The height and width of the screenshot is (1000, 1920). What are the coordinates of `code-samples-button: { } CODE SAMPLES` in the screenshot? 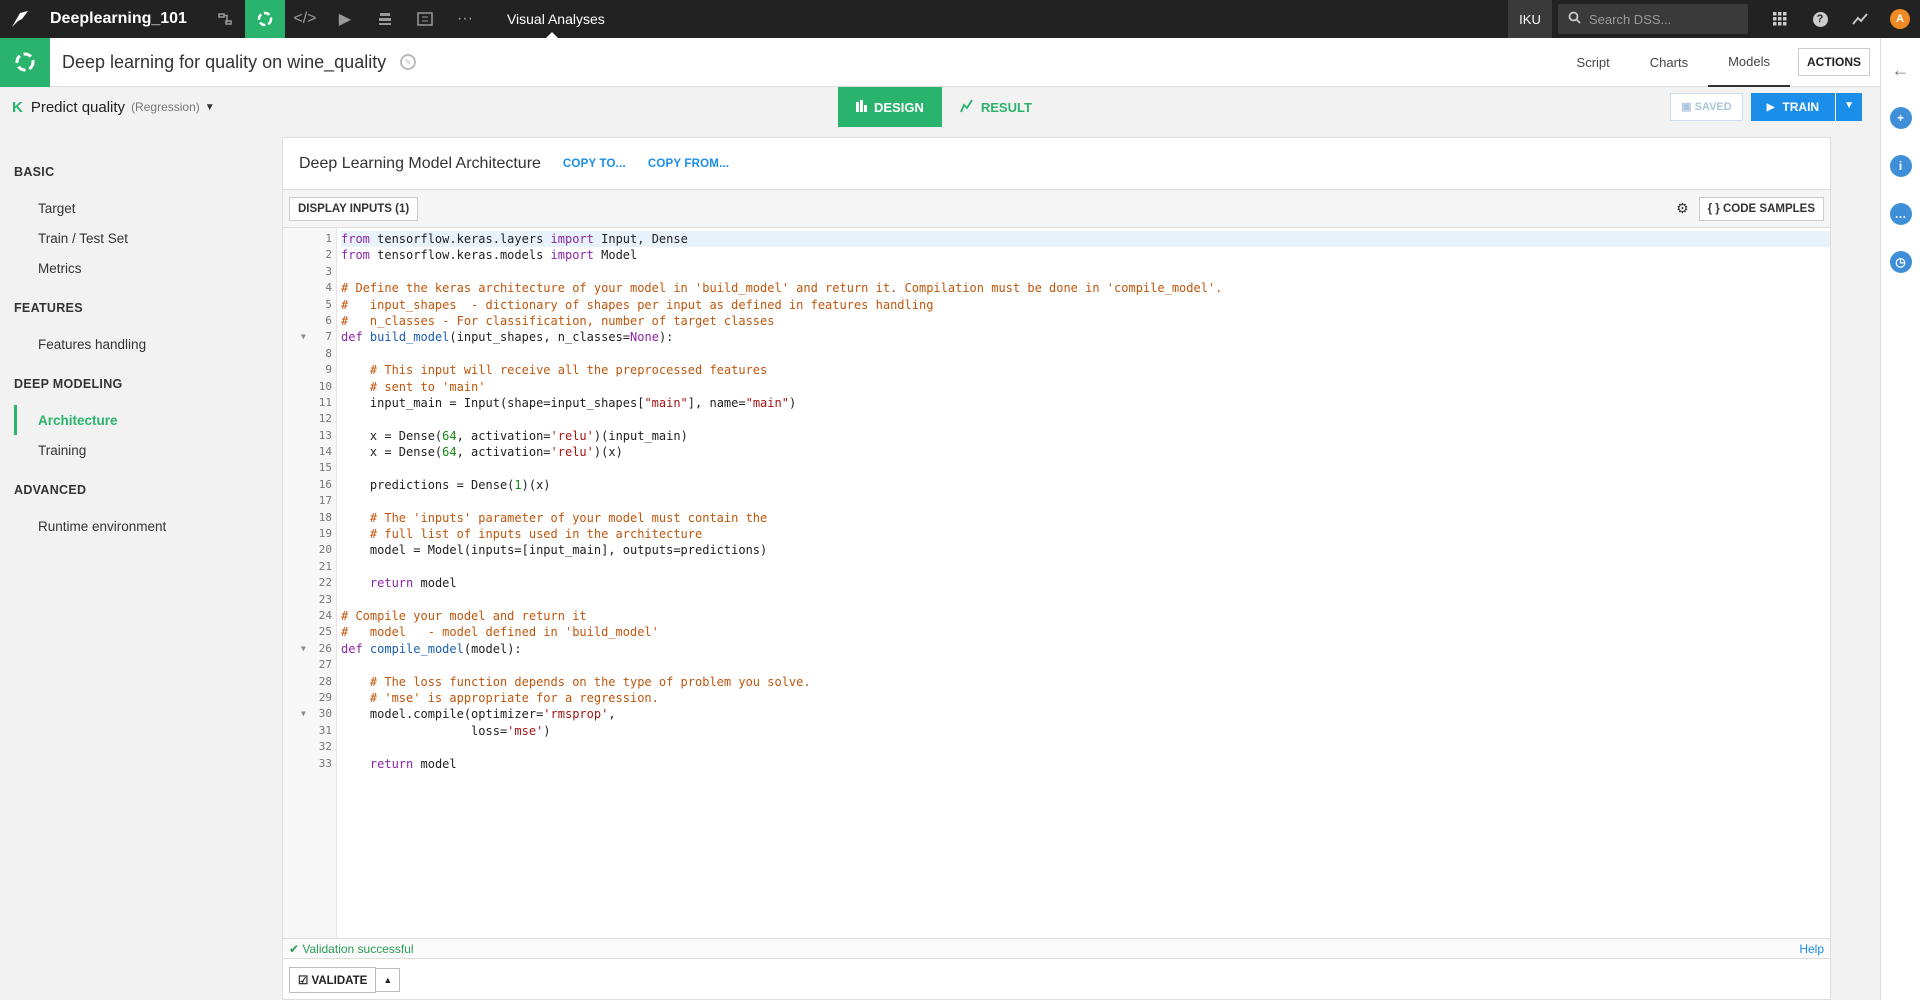 It's located at (1761, 208).